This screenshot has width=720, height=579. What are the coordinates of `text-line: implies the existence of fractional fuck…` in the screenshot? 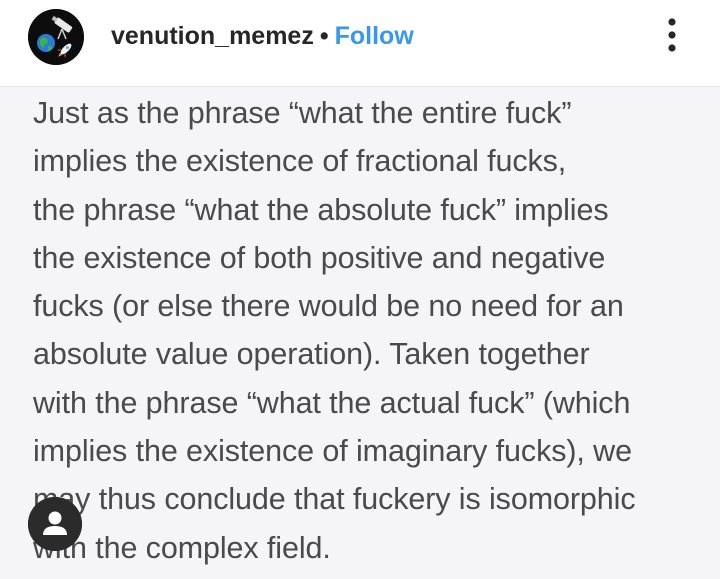 It's located at (300, 161).